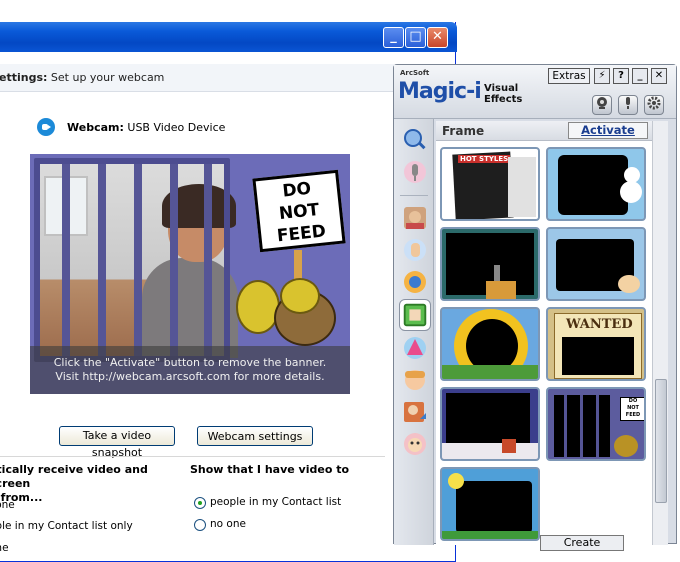 This screenshot has width=680, height=562. Describe the element at coordinates (414, 195) in the screenshot. I see `sidebar-separator` at that location.